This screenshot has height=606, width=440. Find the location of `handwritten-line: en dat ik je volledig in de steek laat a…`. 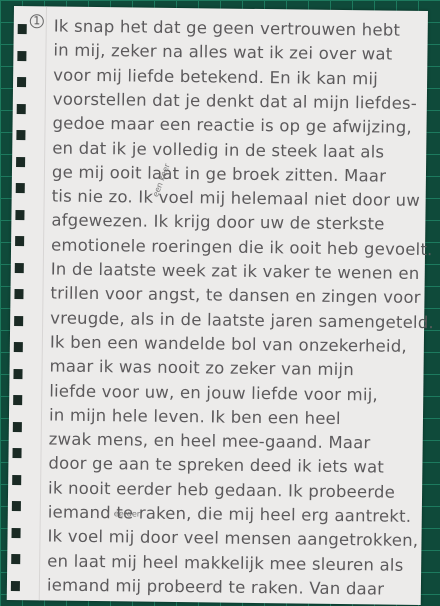

handwritten-line: en dat ik je volledig in de steek laat a… is located at coordinates (218, 149).